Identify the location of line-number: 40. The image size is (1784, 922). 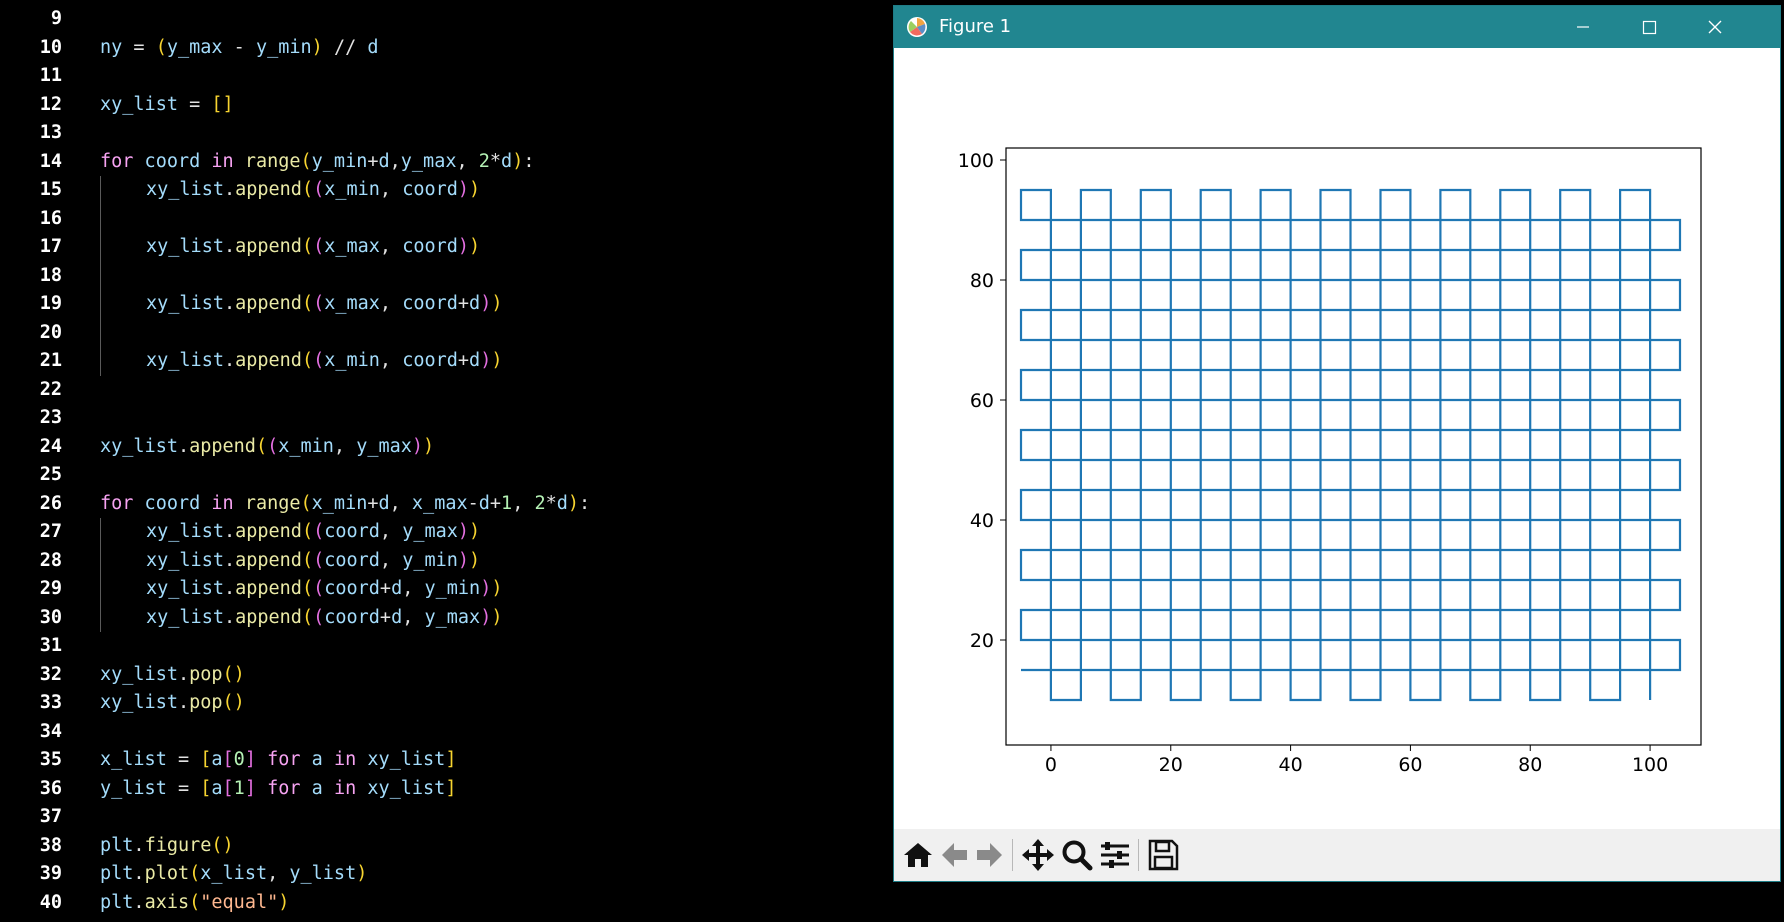
(50, 902).